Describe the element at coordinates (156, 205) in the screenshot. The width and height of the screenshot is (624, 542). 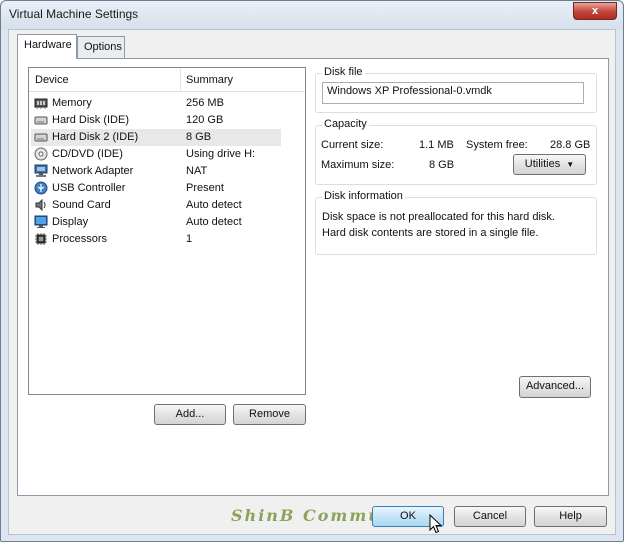
I see `device-row-sound-card: Sound Card Auto detect` at that location.